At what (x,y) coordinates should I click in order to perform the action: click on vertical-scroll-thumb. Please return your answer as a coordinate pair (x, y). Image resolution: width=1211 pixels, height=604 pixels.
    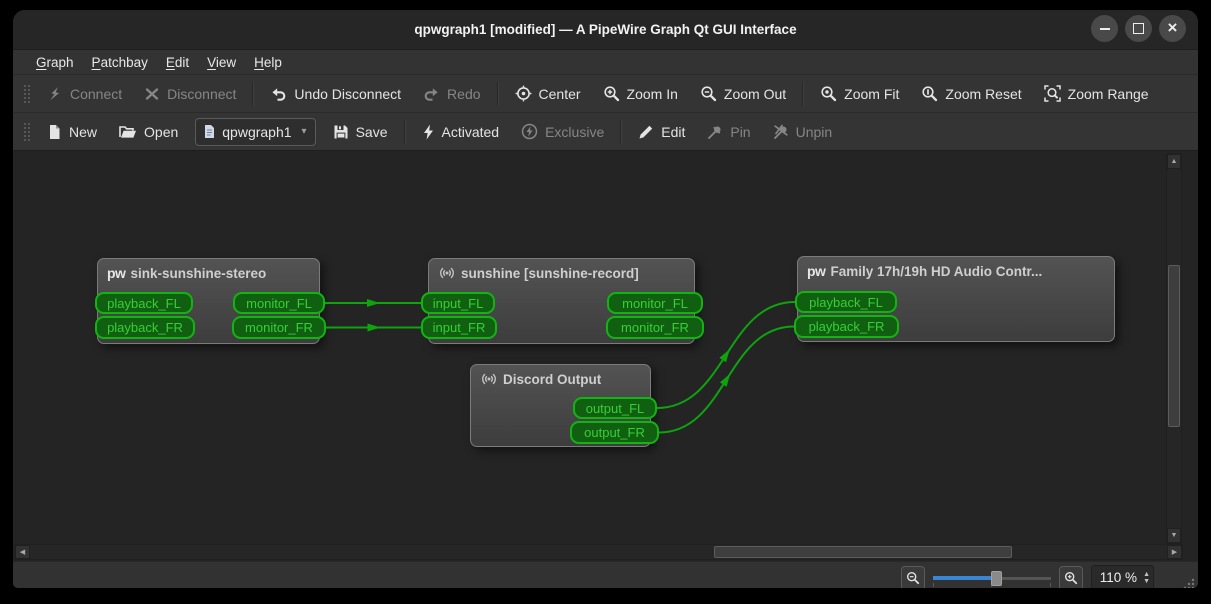
    Looking at the image, I should click on (1174, 346).